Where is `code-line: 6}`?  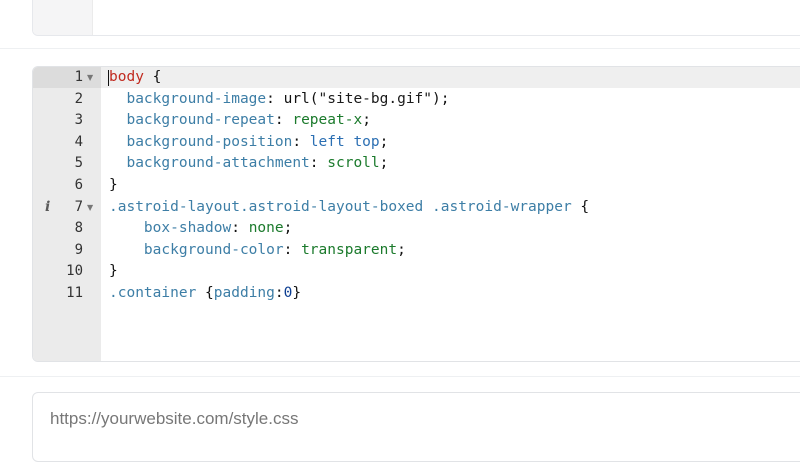 code-line: 6} is located at coordinates (416, 186).